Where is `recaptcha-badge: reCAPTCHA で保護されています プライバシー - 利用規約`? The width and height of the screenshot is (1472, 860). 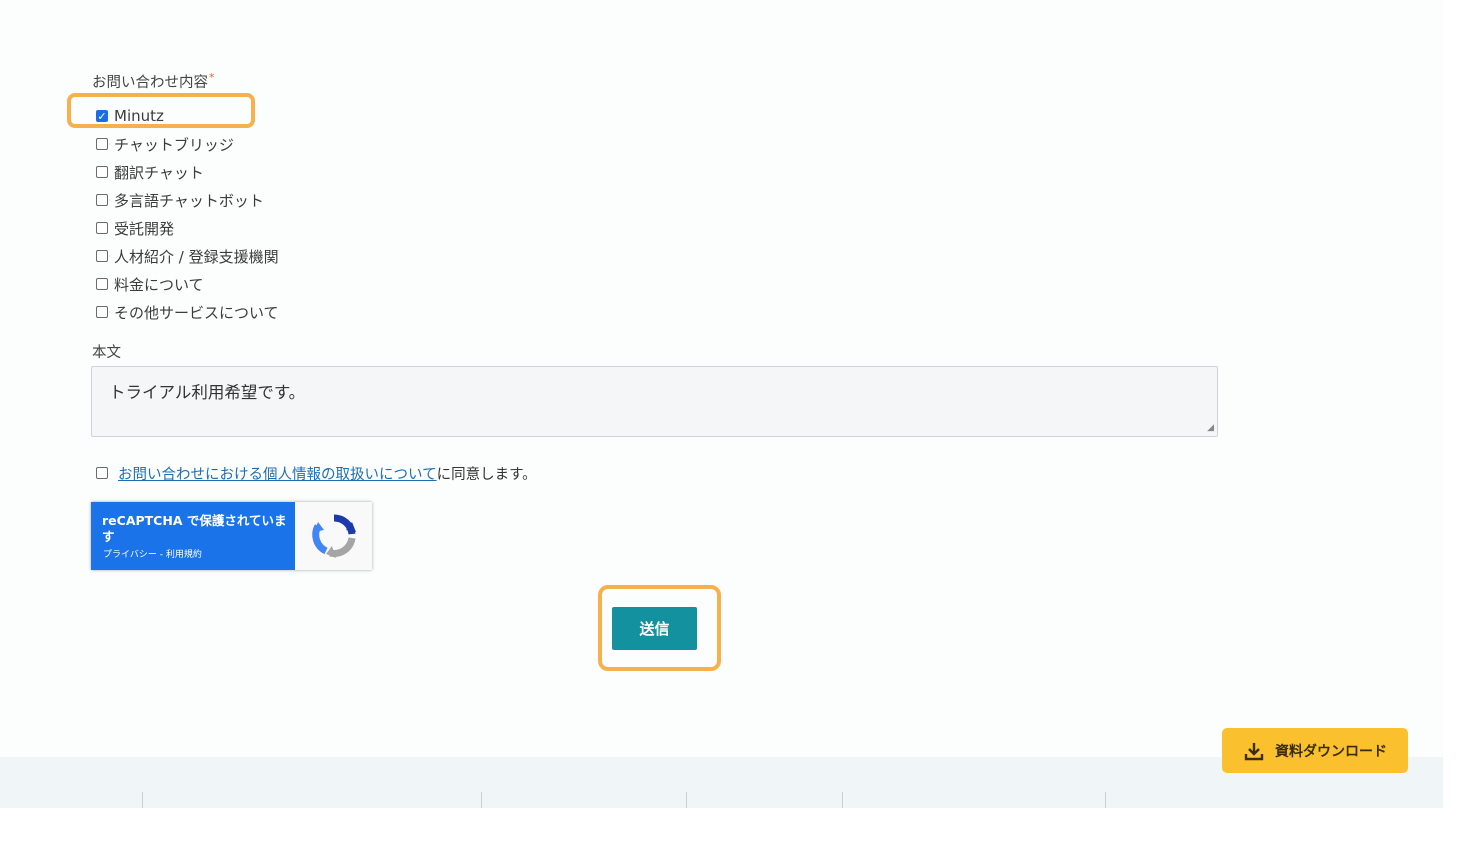 recaptcha-badge: reCAPTCHA で保護されています プライバシー - 利用規約 is located at coordinates (231, 536).